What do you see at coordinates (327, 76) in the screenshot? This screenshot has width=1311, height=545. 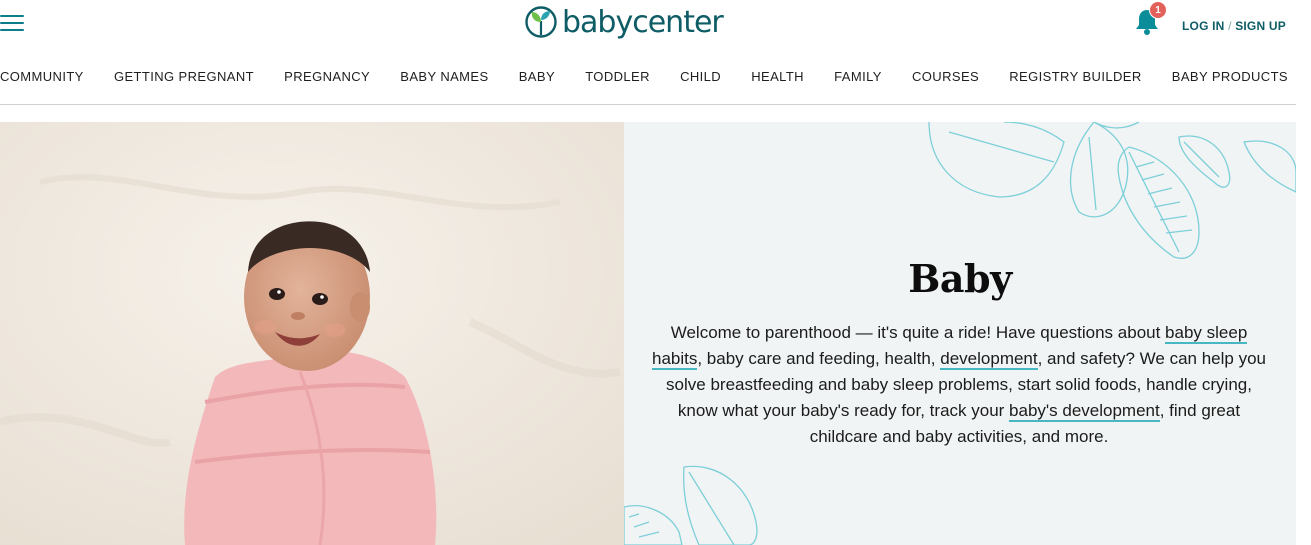 I see `nav-item-pregnancy: PREGNANCY` at bounding box center [327, 76].